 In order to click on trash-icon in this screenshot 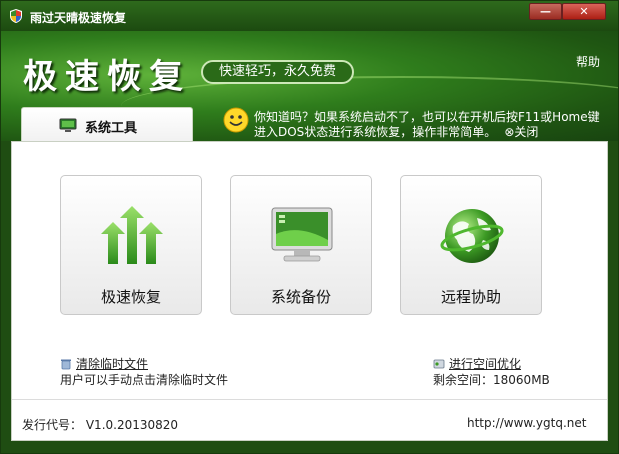, I will do `click(66, 364)`.